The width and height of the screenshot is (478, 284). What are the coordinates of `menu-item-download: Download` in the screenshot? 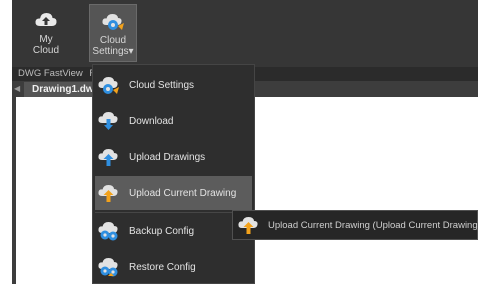 It's located at (173, 121).